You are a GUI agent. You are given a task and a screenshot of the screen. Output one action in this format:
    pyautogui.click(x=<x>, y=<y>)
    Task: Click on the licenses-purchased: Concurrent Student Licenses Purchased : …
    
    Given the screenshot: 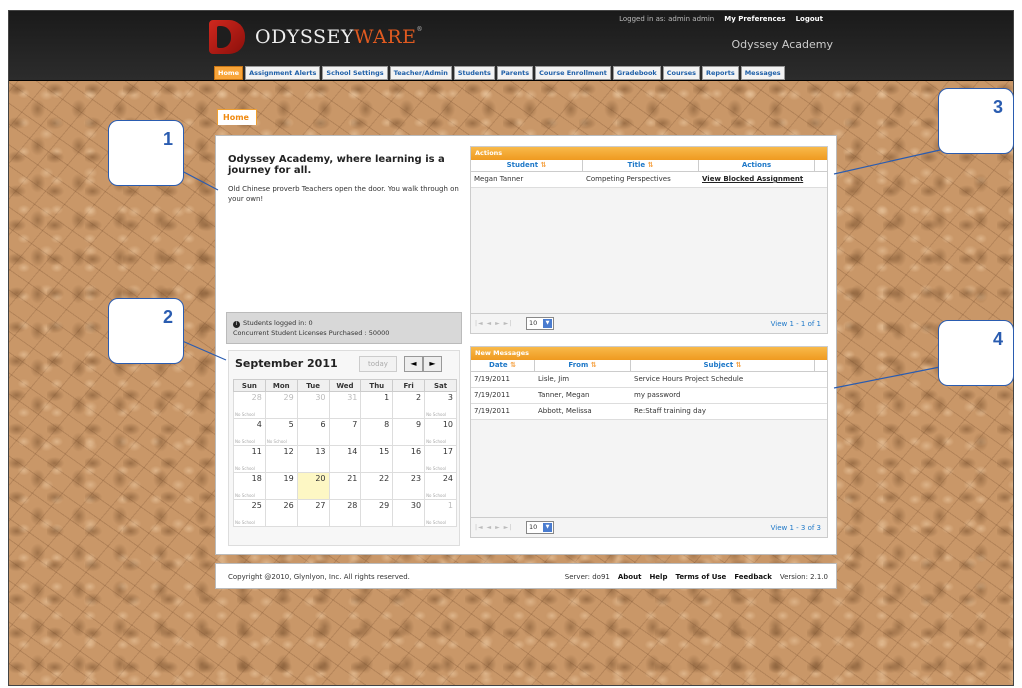 What is the action you would take?
    pyautogui.click(x=311, y=333)
    